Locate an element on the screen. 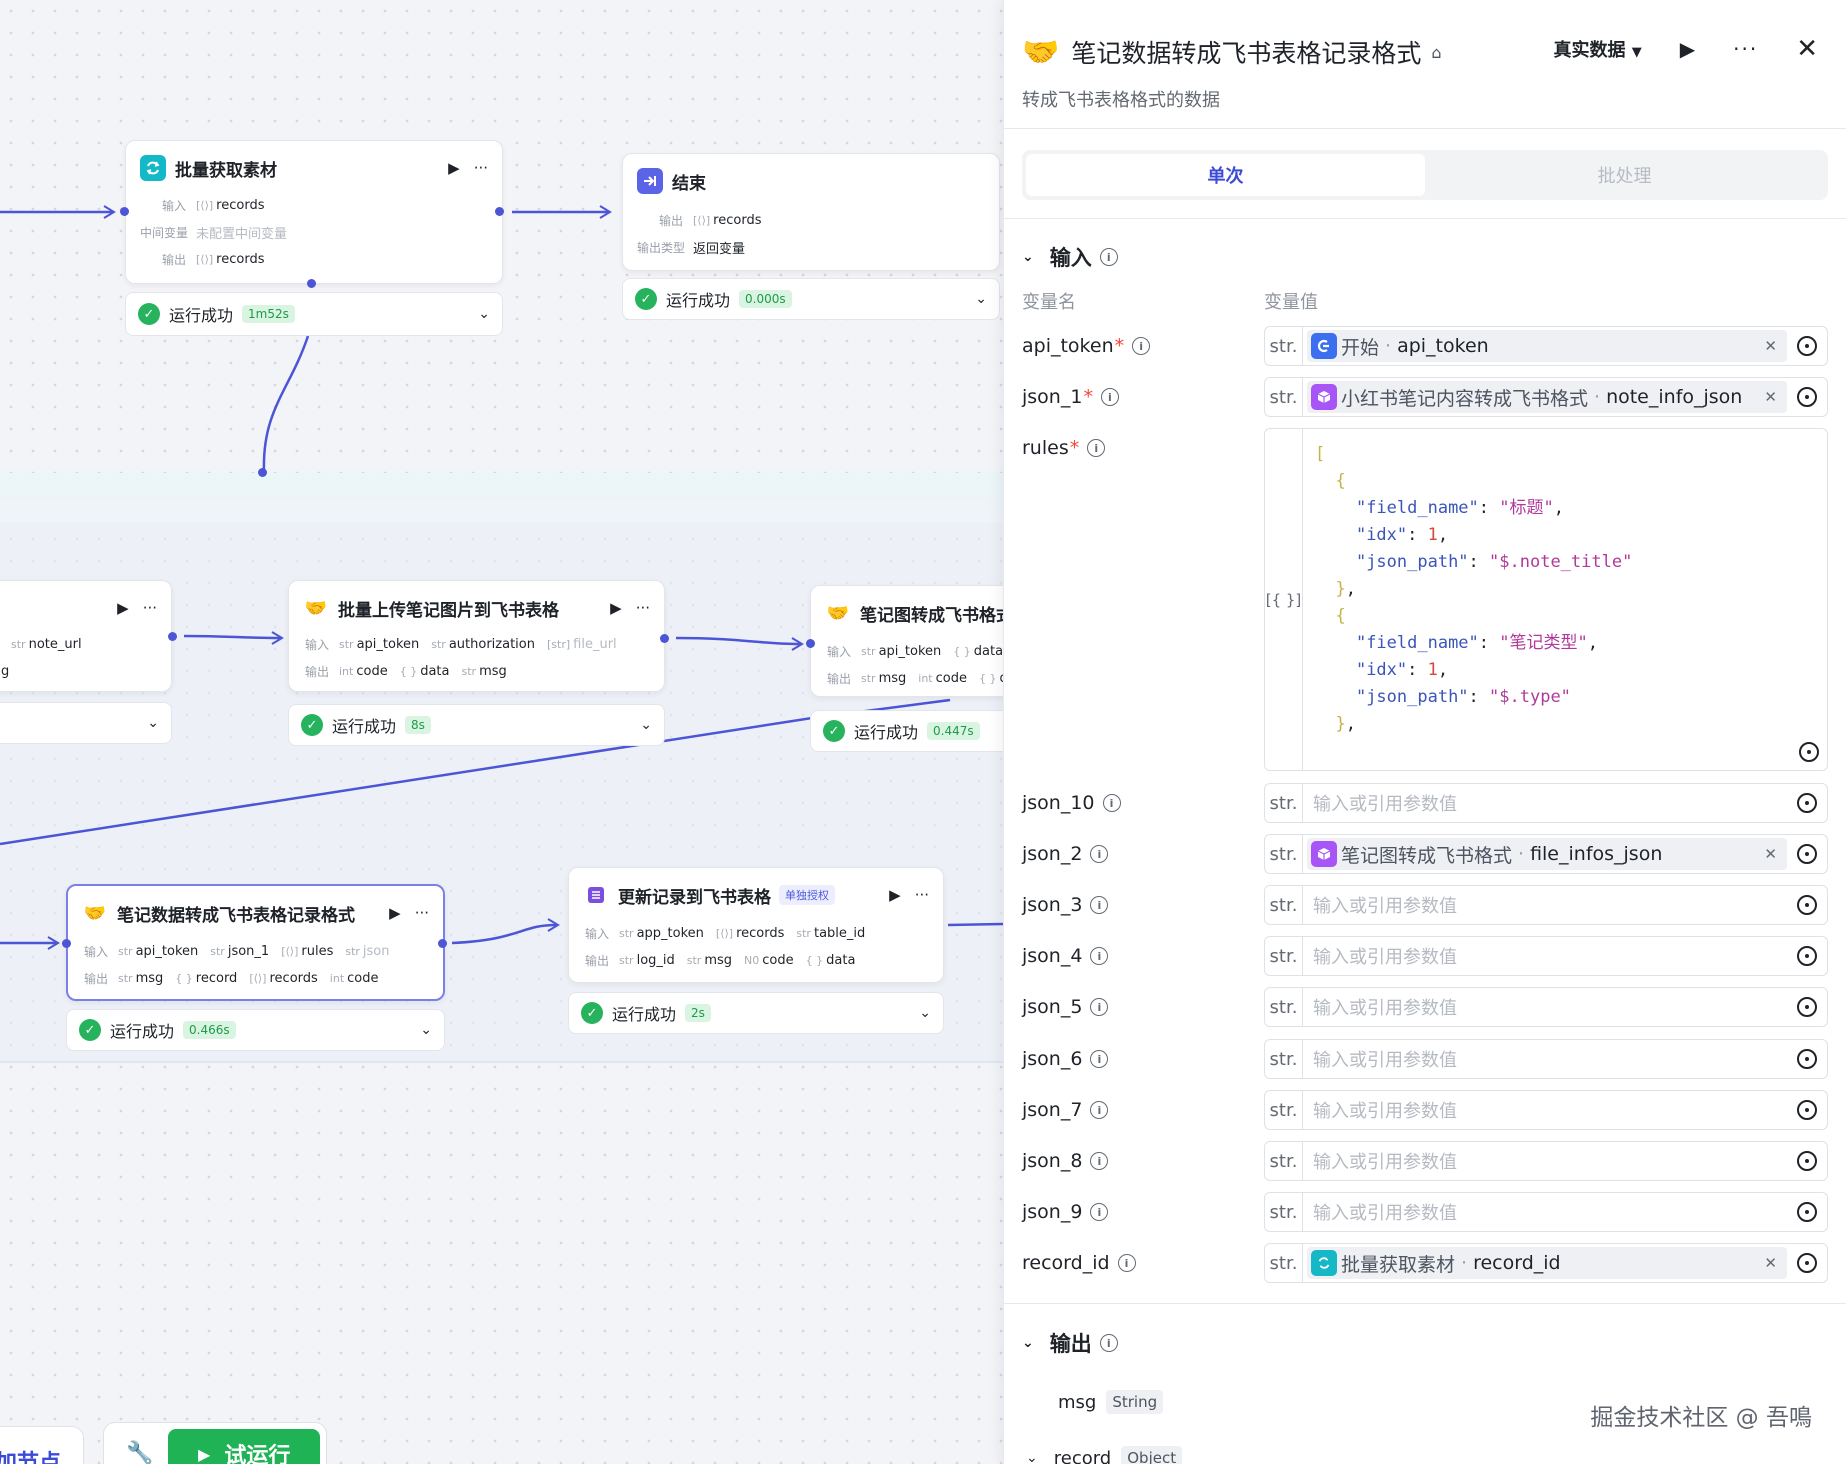  col-var-name: 变量名 is located at coordinates (1049, 302).